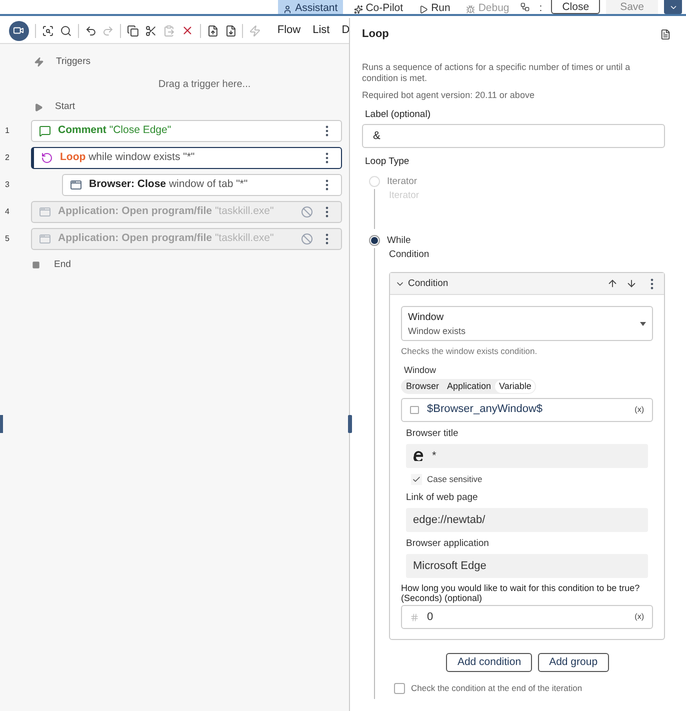  Describe the element at coordinates (7, 184) in the screenshot. I see `line-number: 3` at that location.